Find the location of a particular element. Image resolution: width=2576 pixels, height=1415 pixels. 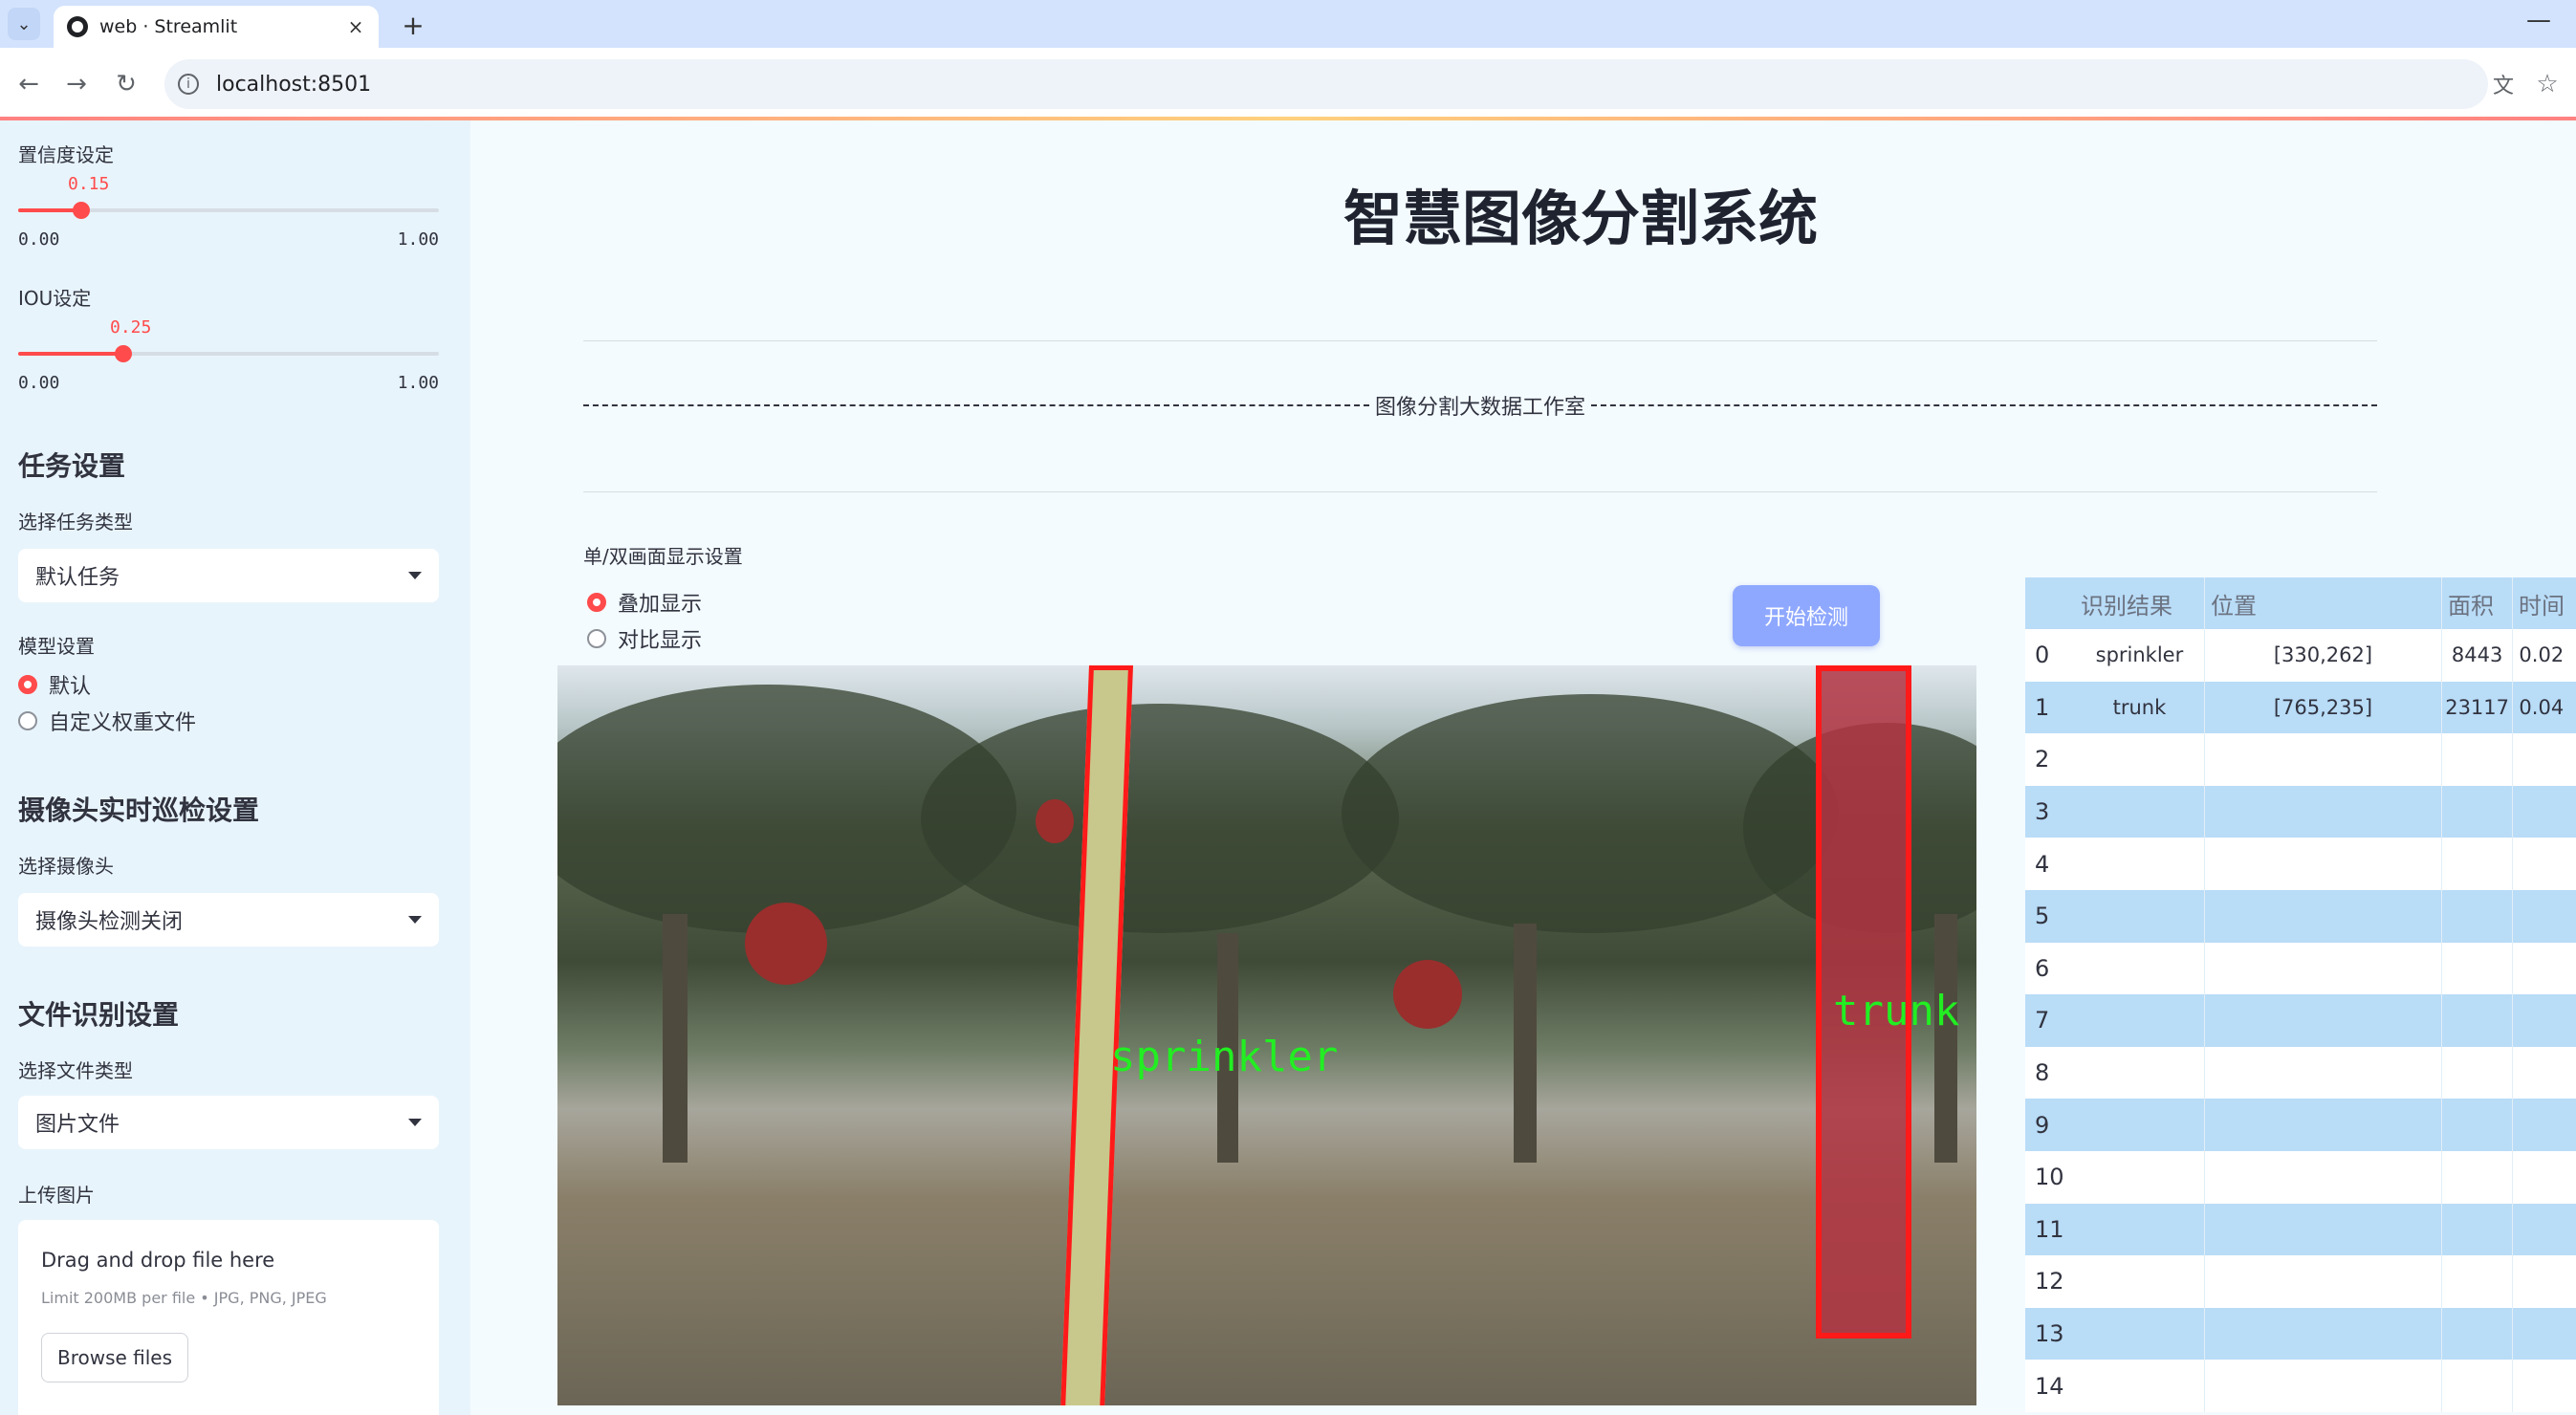

iou-min: 0.00 is located at coordinates (39, 383).